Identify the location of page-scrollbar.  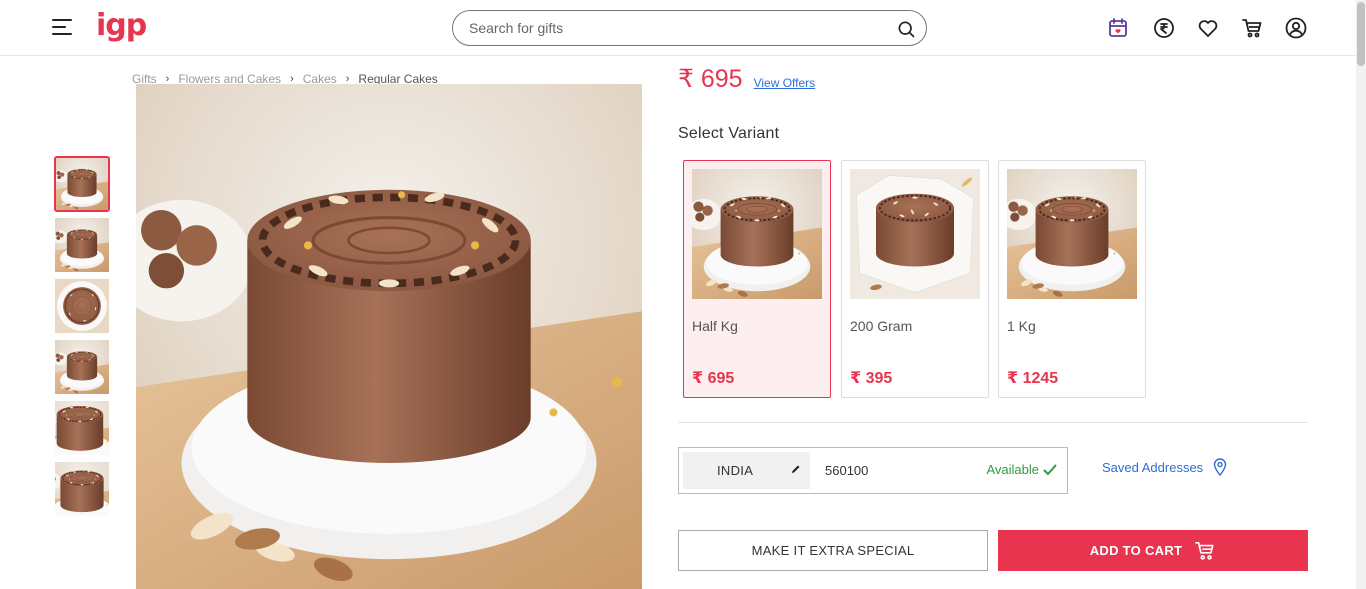
(1361, 294).